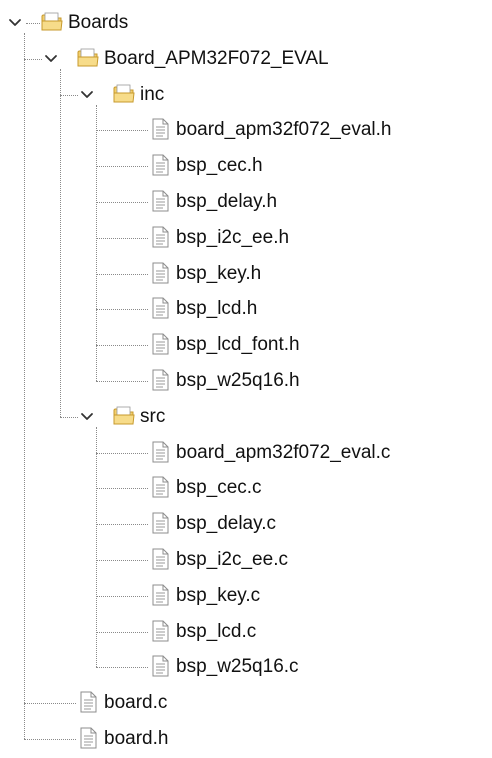  I want to click on tree-item-file-bsp-key-h: bsp_key.h, so click(246, 273).